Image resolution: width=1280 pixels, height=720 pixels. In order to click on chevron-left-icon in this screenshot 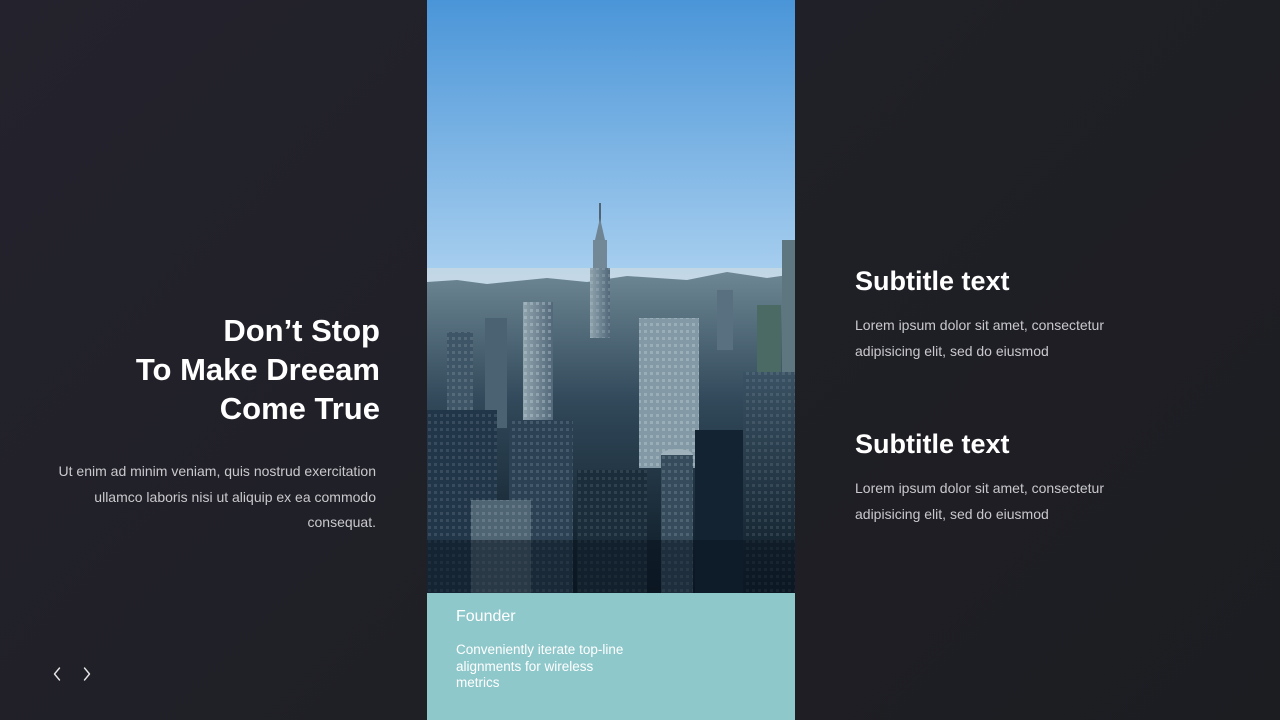, I will do `click(57, 674)`.